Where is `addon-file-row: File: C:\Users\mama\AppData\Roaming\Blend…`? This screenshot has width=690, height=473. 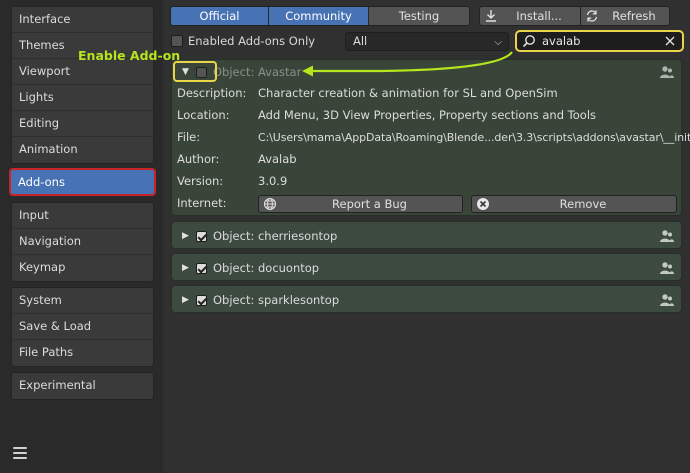 addon-file-row: File: C:\Users\mama\AppData\Roaming\Blend… is located at coordinates (433, 137).